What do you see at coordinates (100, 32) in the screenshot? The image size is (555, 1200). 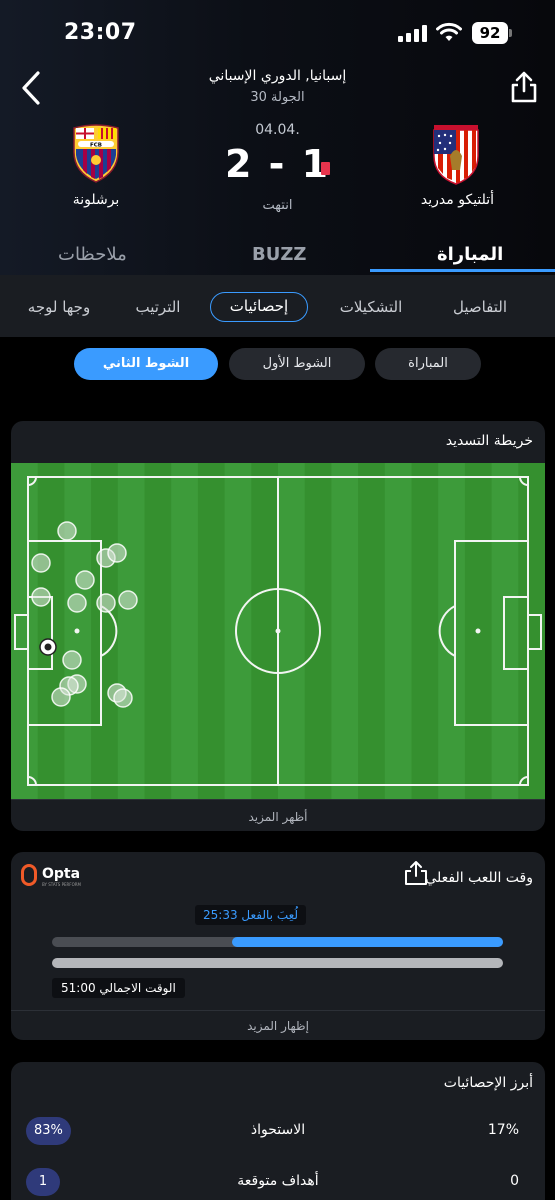 I see `status-time: 23:07` at bounding box center [100, 32].